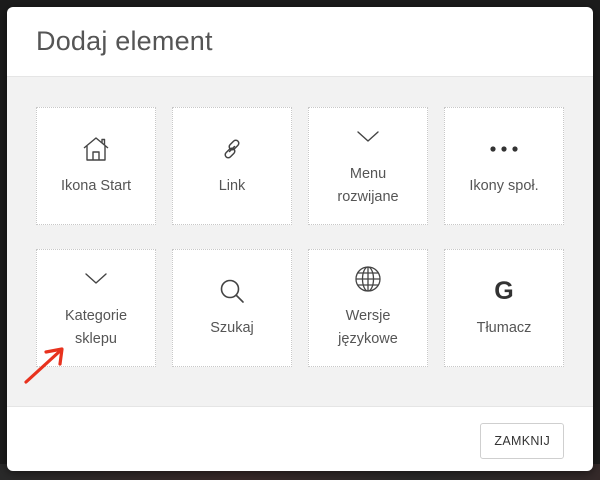 This screenshot has width=600, height=480. What do you see at coordinates (232, 166) in the screenshot?
I see `tile-link: Link` at bounding box center [232, 166].